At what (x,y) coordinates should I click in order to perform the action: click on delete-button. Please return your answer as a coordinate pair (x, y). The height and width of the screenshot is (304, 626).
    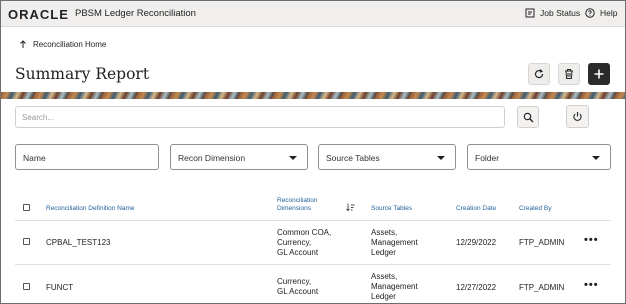
    Looking at the image, I should click on (569, 74).